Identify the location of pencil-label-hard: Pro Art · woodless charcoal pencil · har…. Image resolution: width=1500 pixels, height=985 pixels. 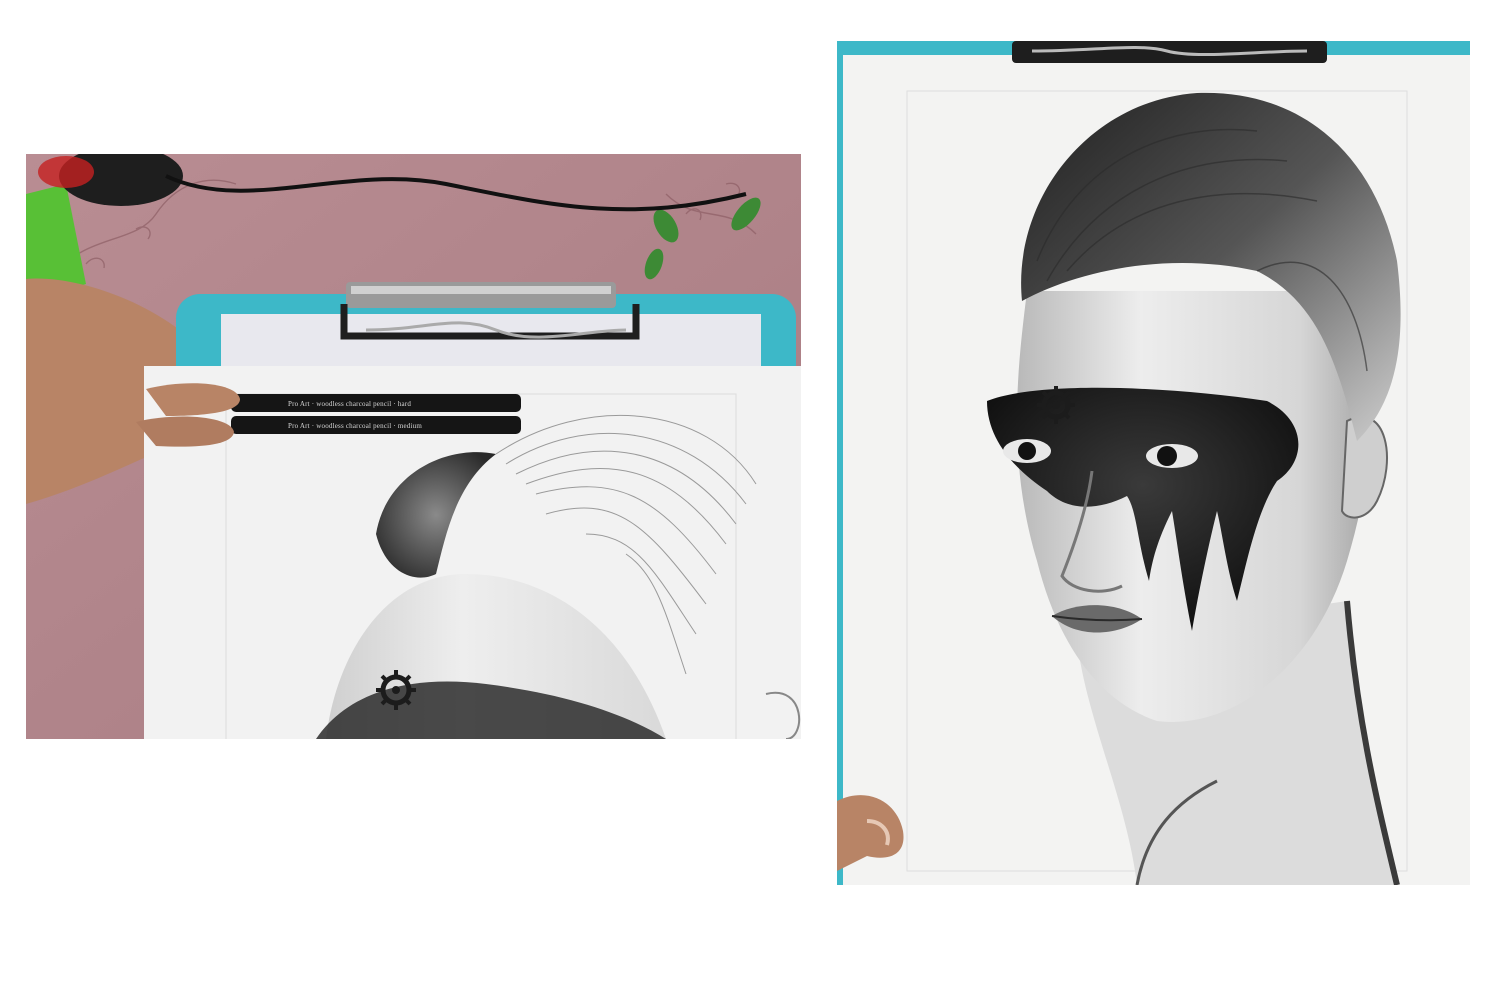
(349, 404).